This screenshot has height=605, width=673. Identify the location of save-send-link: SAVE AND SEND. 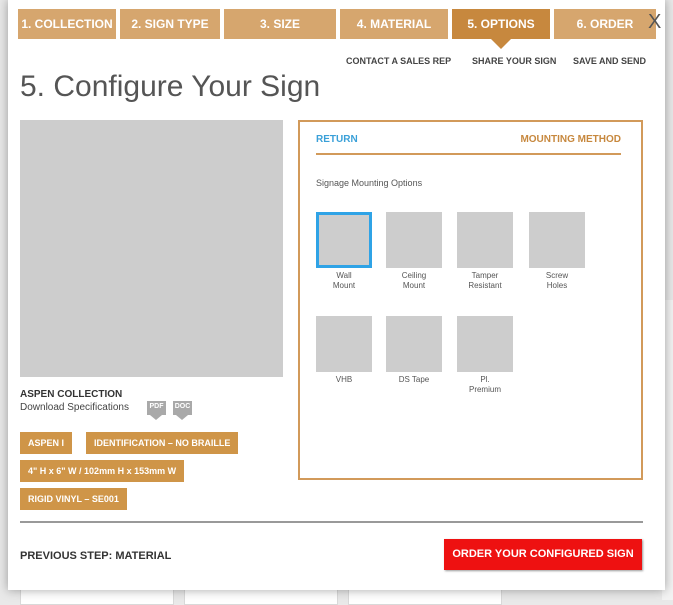
(609, 61).